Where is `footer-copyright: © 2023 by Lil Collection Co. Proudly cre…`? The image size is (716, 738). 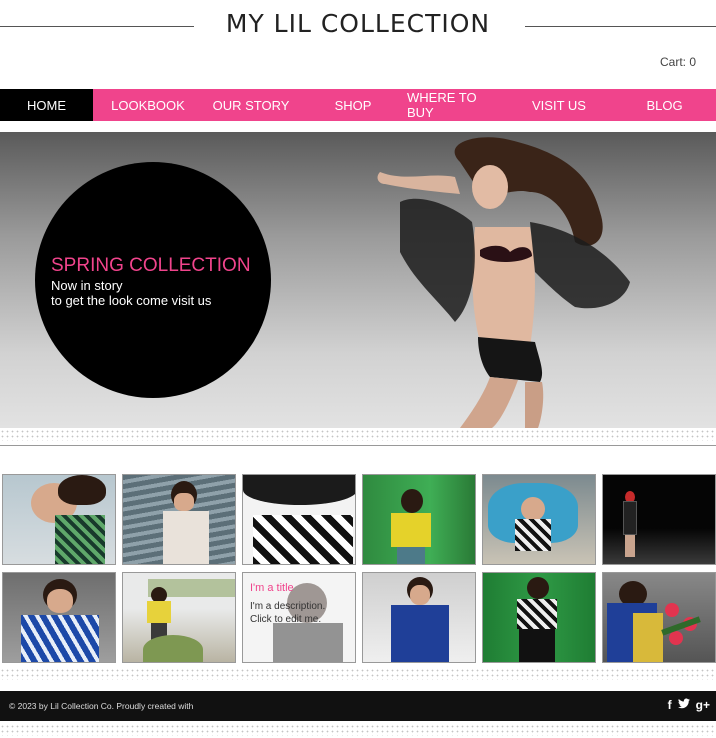 footer-copyright: © 2023 by Lil Collection Co. Proudly cre… is located at coordinates (101, 706).